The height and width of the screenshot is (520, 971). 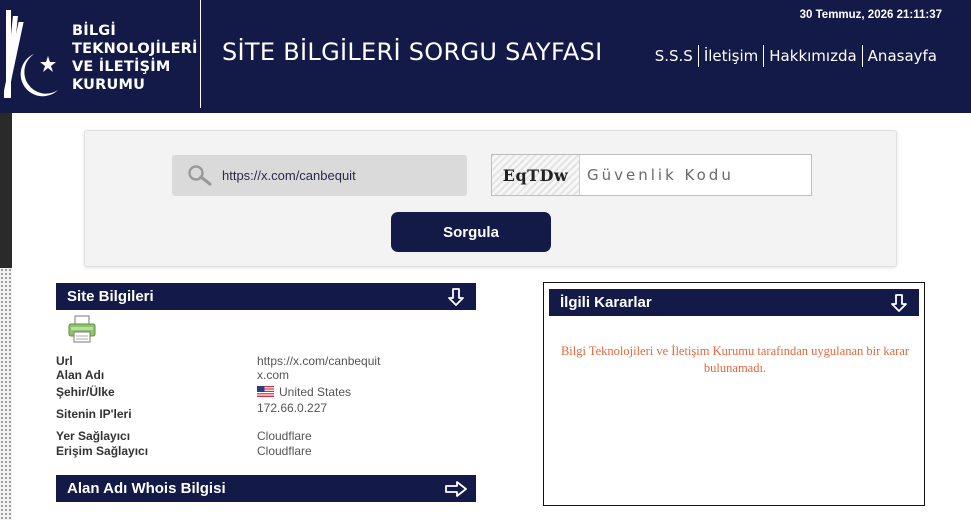 What do you see at coordinates (135, 49) in the screenshot?
I see `org-name-line: TEKNOLOJİLERİ` at bounding box center [135, 49].